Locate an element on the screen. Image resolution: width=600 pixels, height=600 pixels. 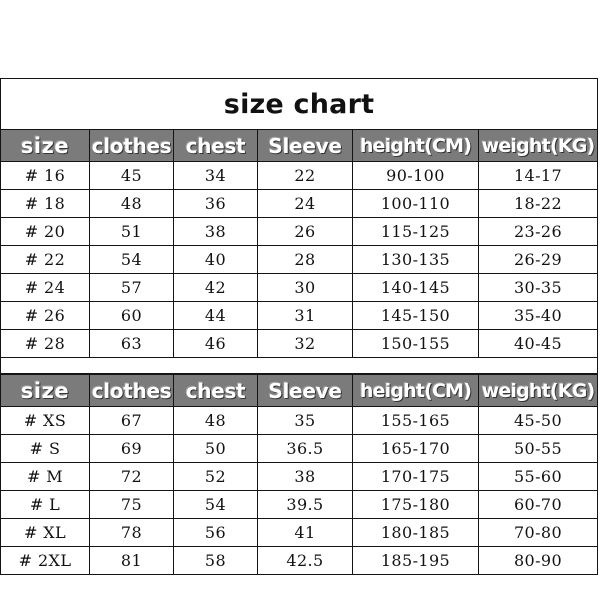
cell-height: 185-195 is located at coordinates (415, 560).